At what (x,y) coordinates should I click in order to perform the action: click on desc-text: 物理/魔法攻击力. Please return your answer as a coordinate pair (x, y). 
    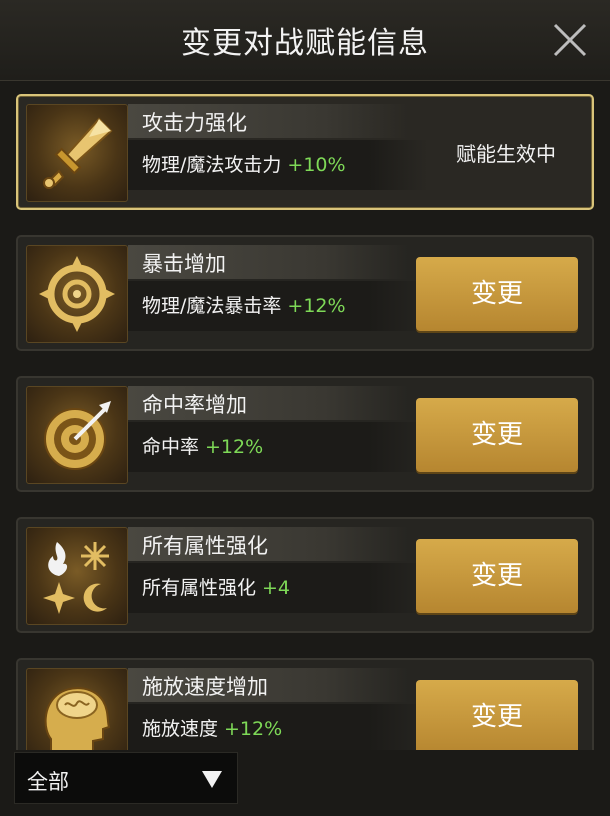
    Looking at the image, I should click on (212, 165).